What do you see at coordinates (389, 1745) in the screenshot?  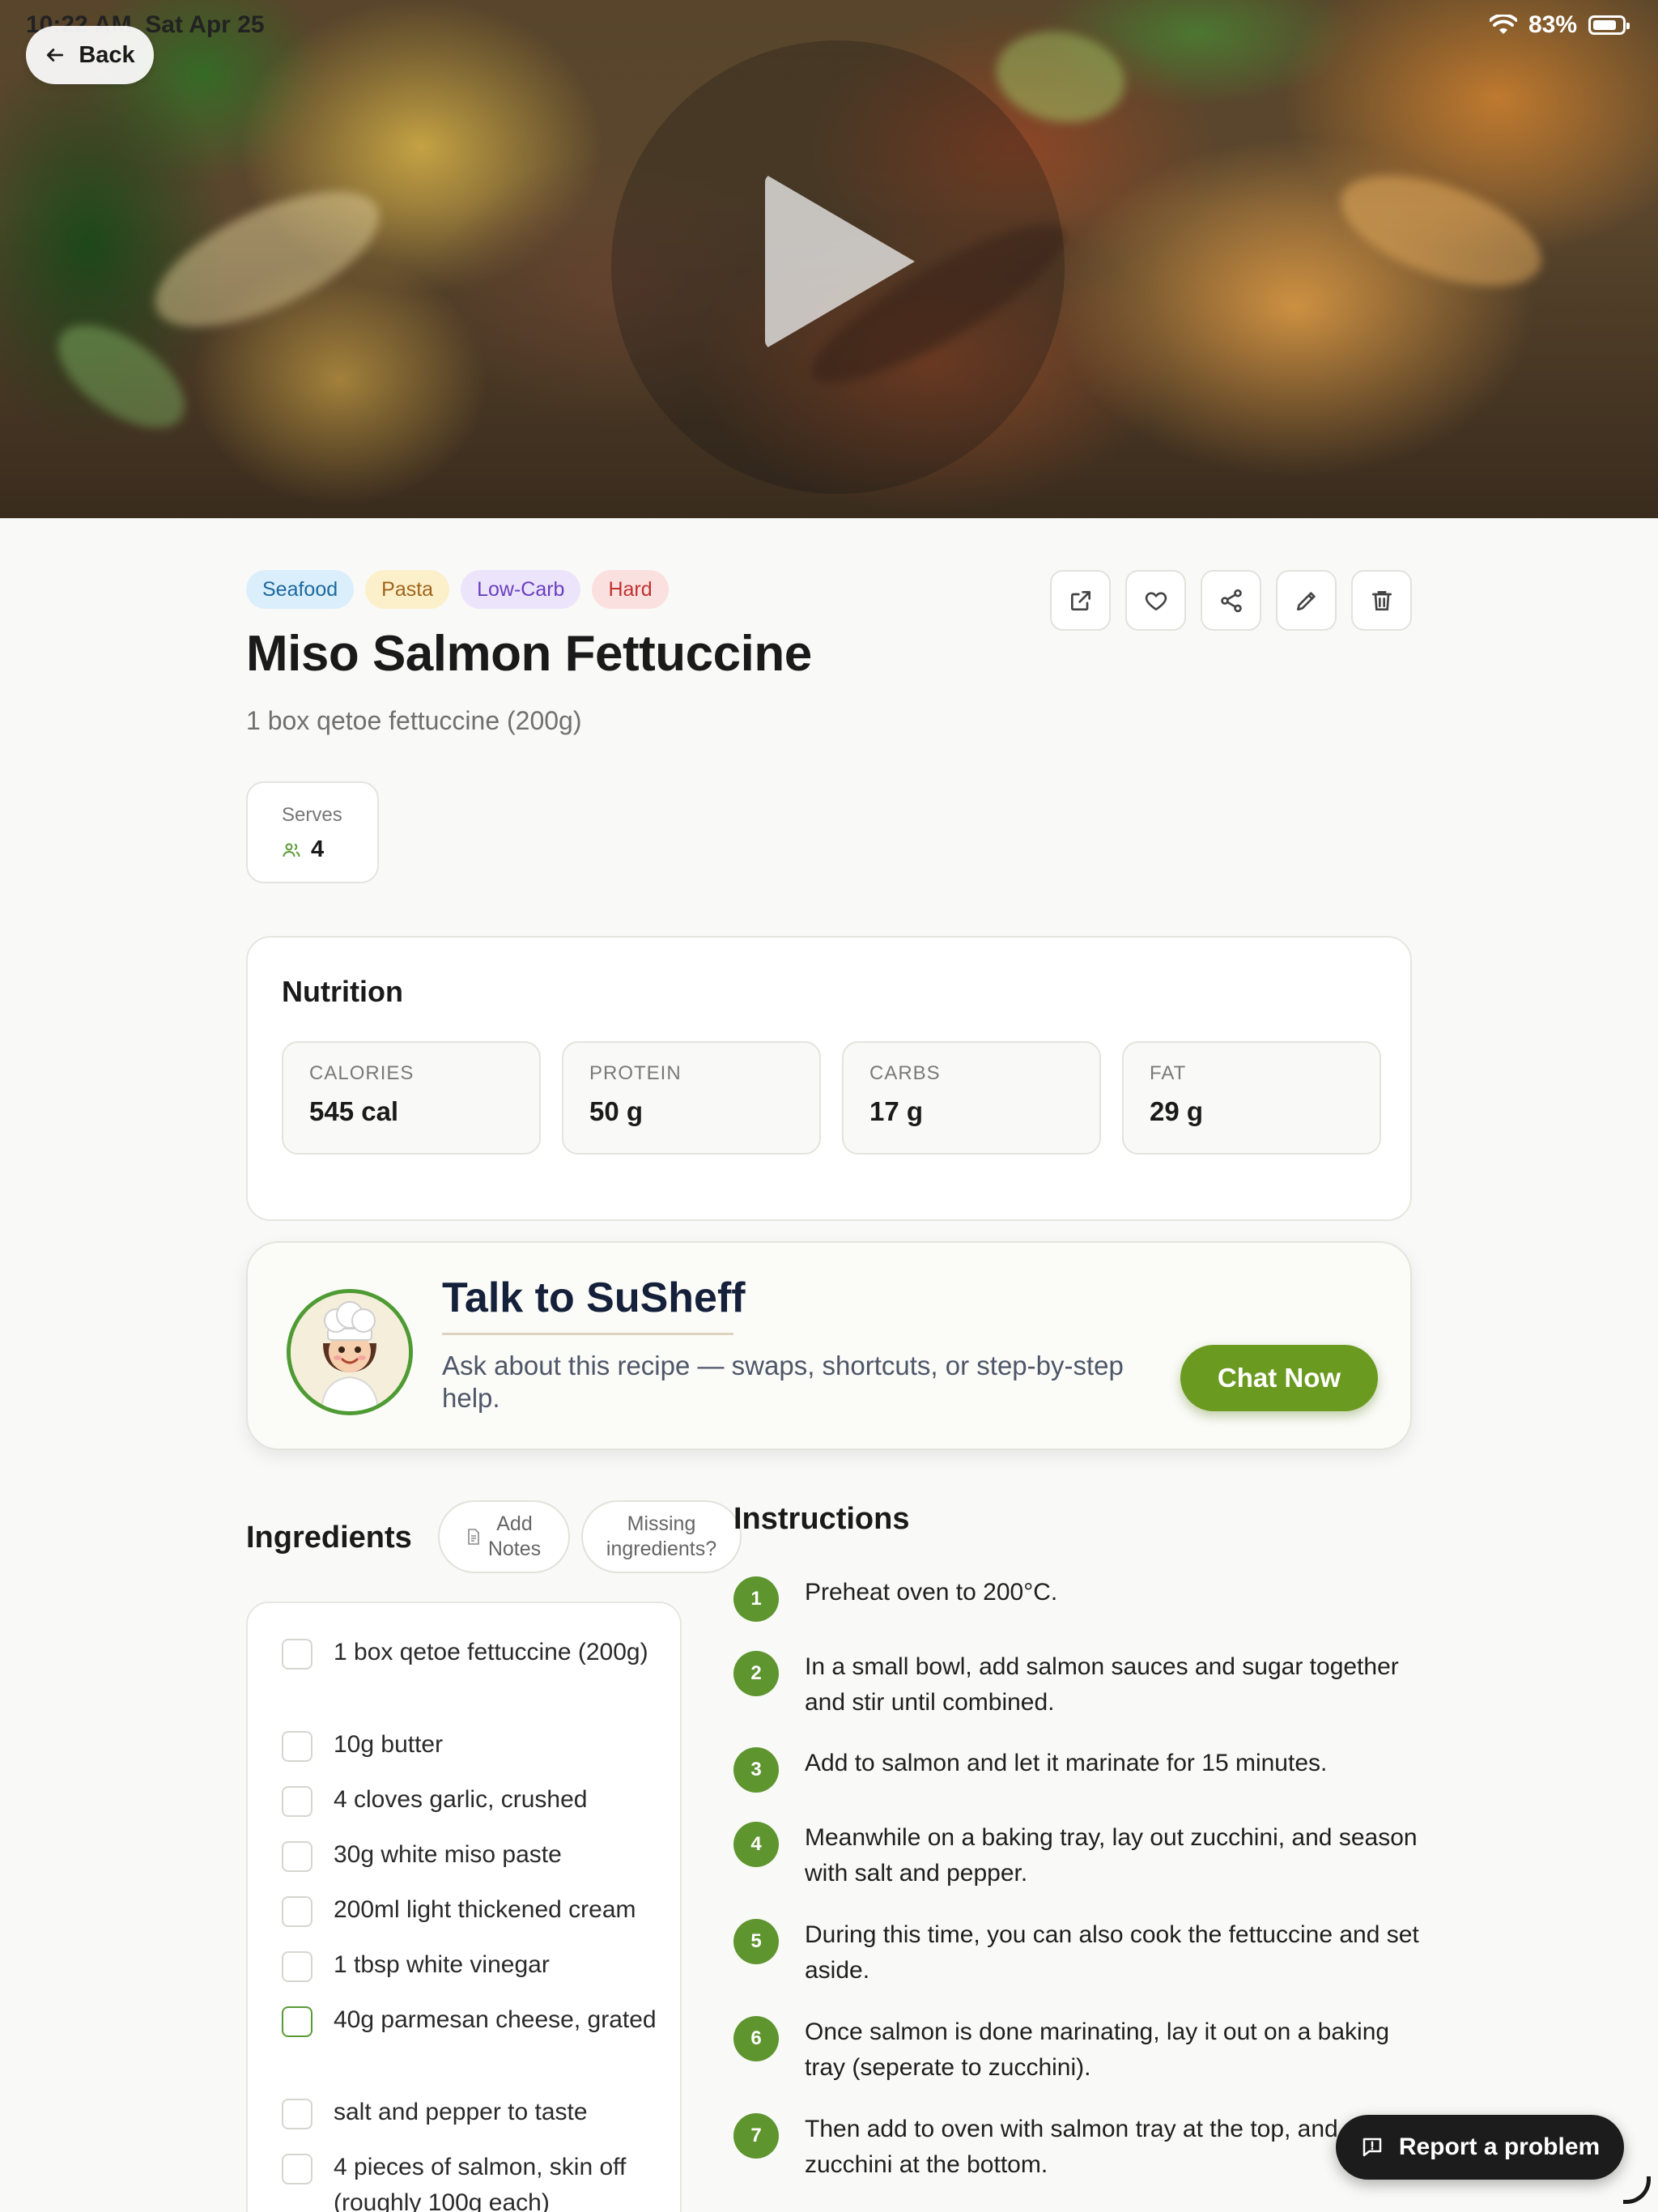 I see `ingredient-text: 10g butter` at bounding box center [389, 1745].